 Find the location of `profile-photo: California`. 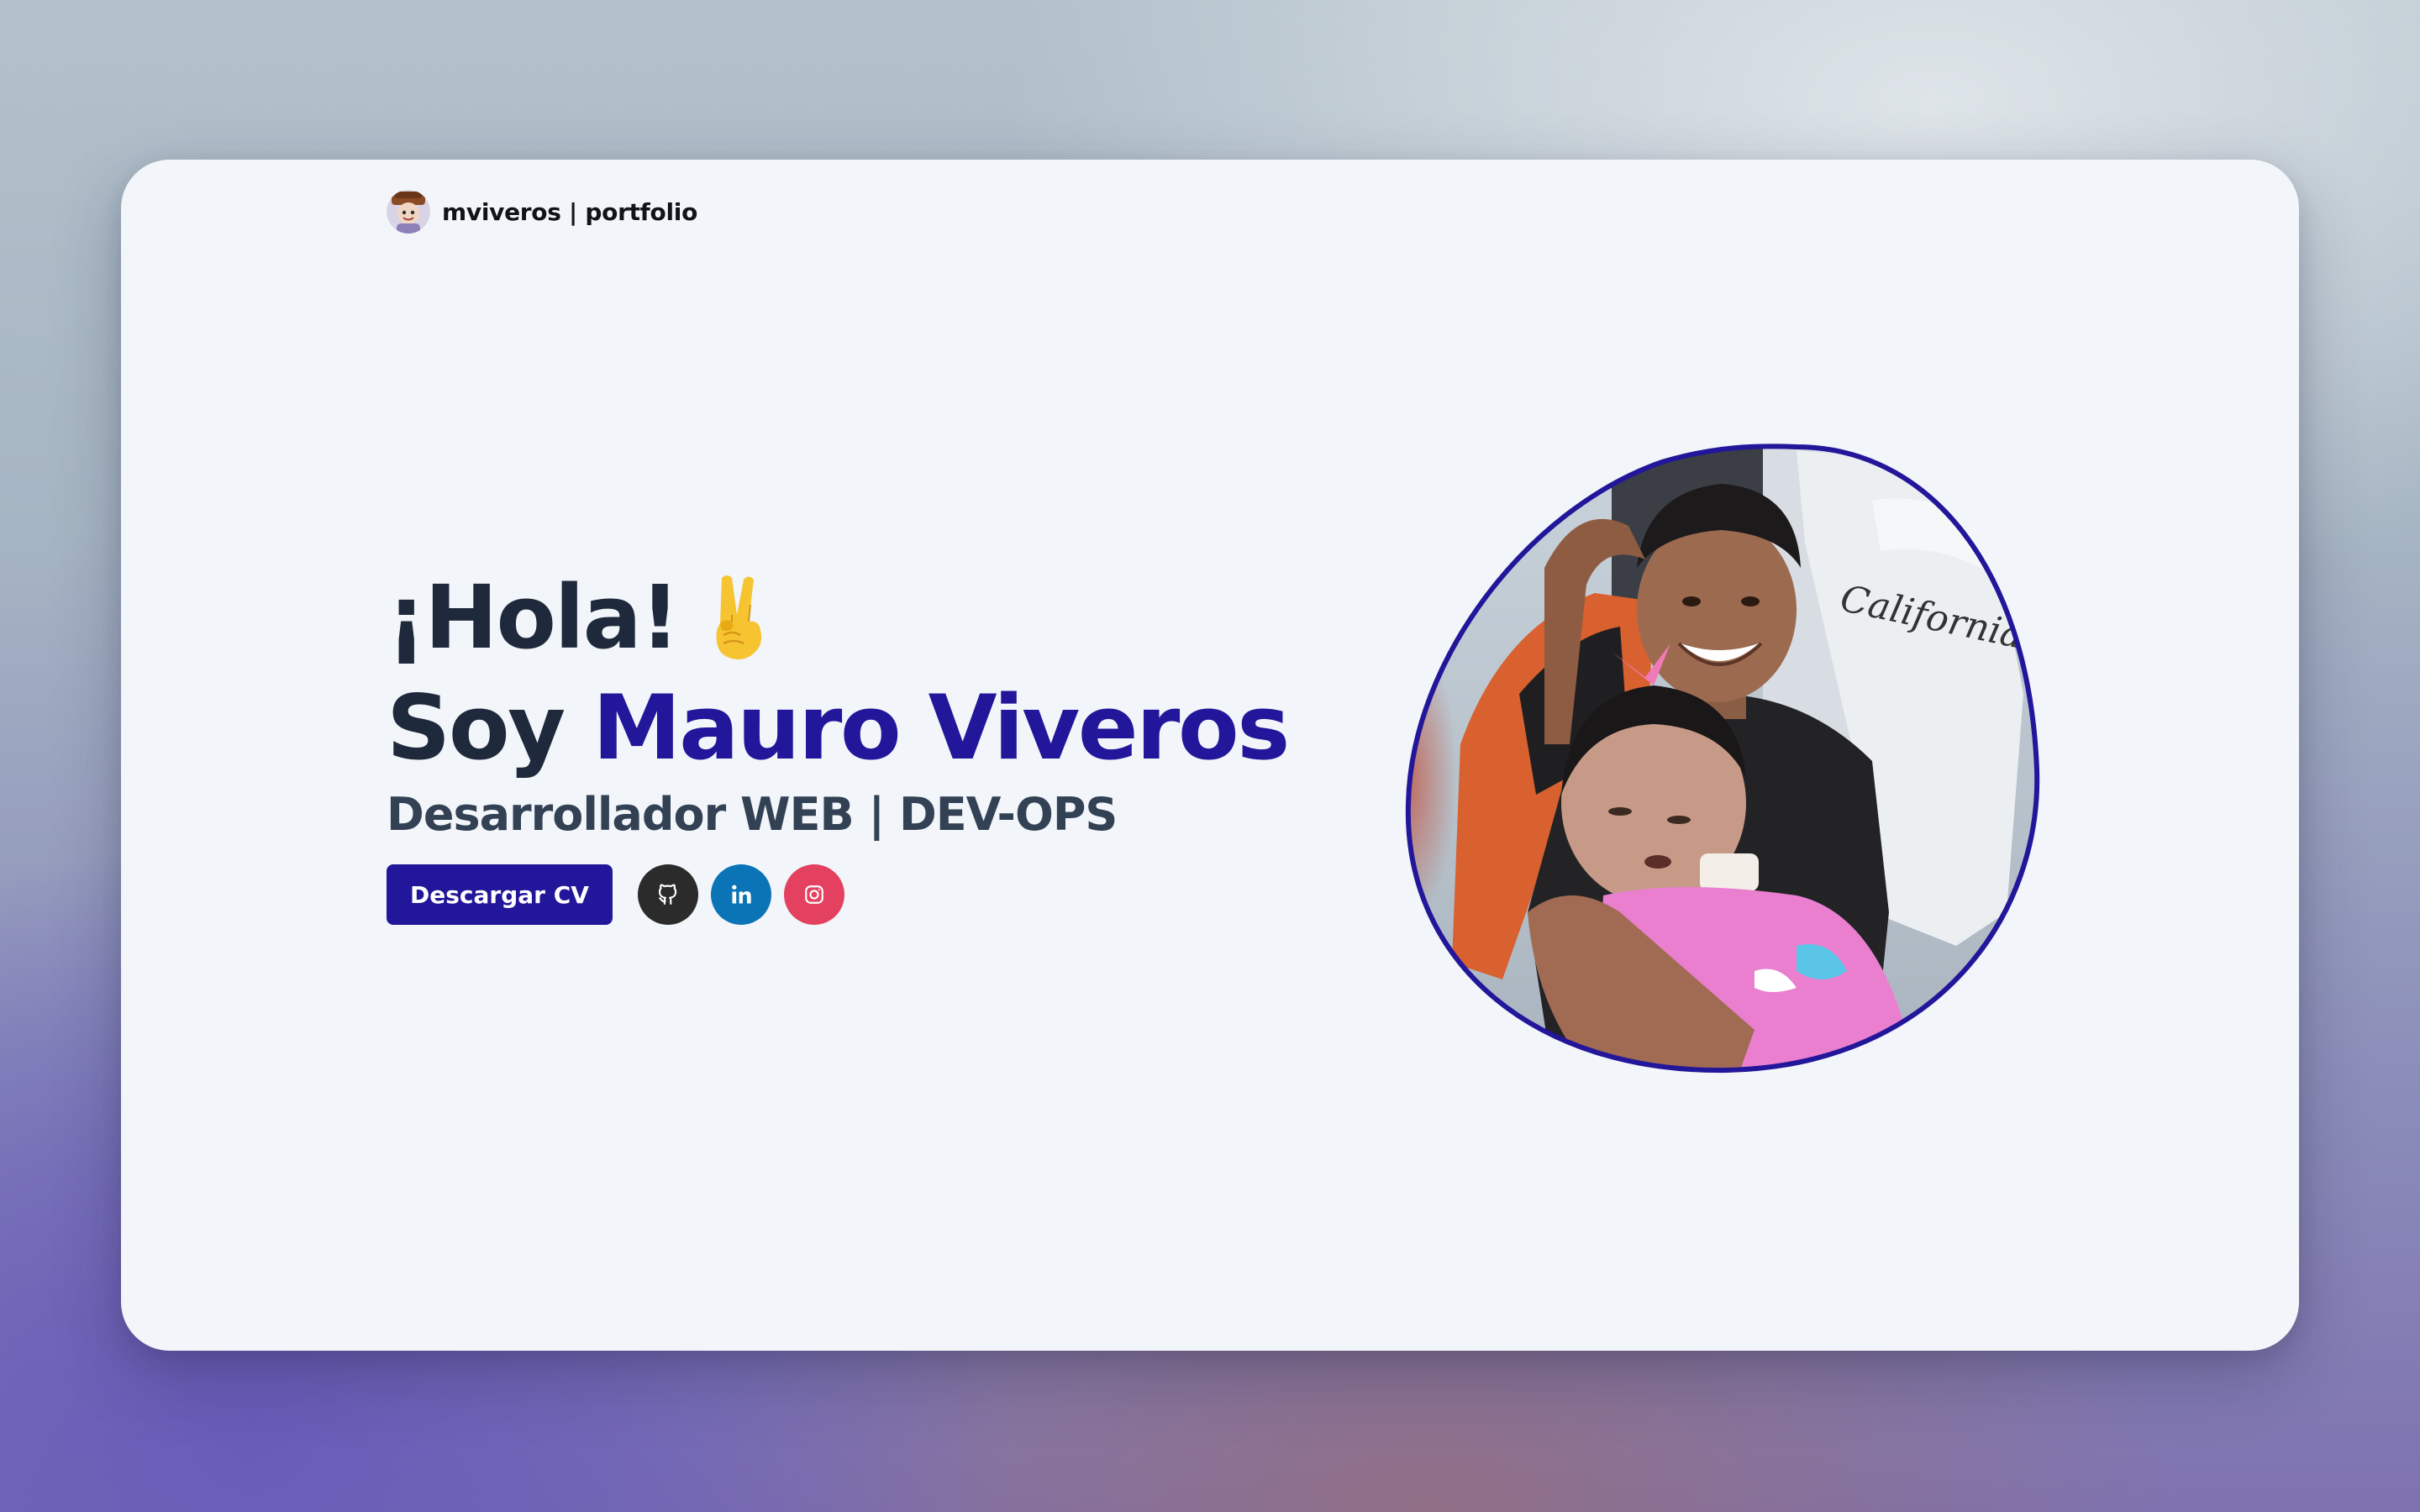

profile-photo: California is located at coordinates (1721, 759).